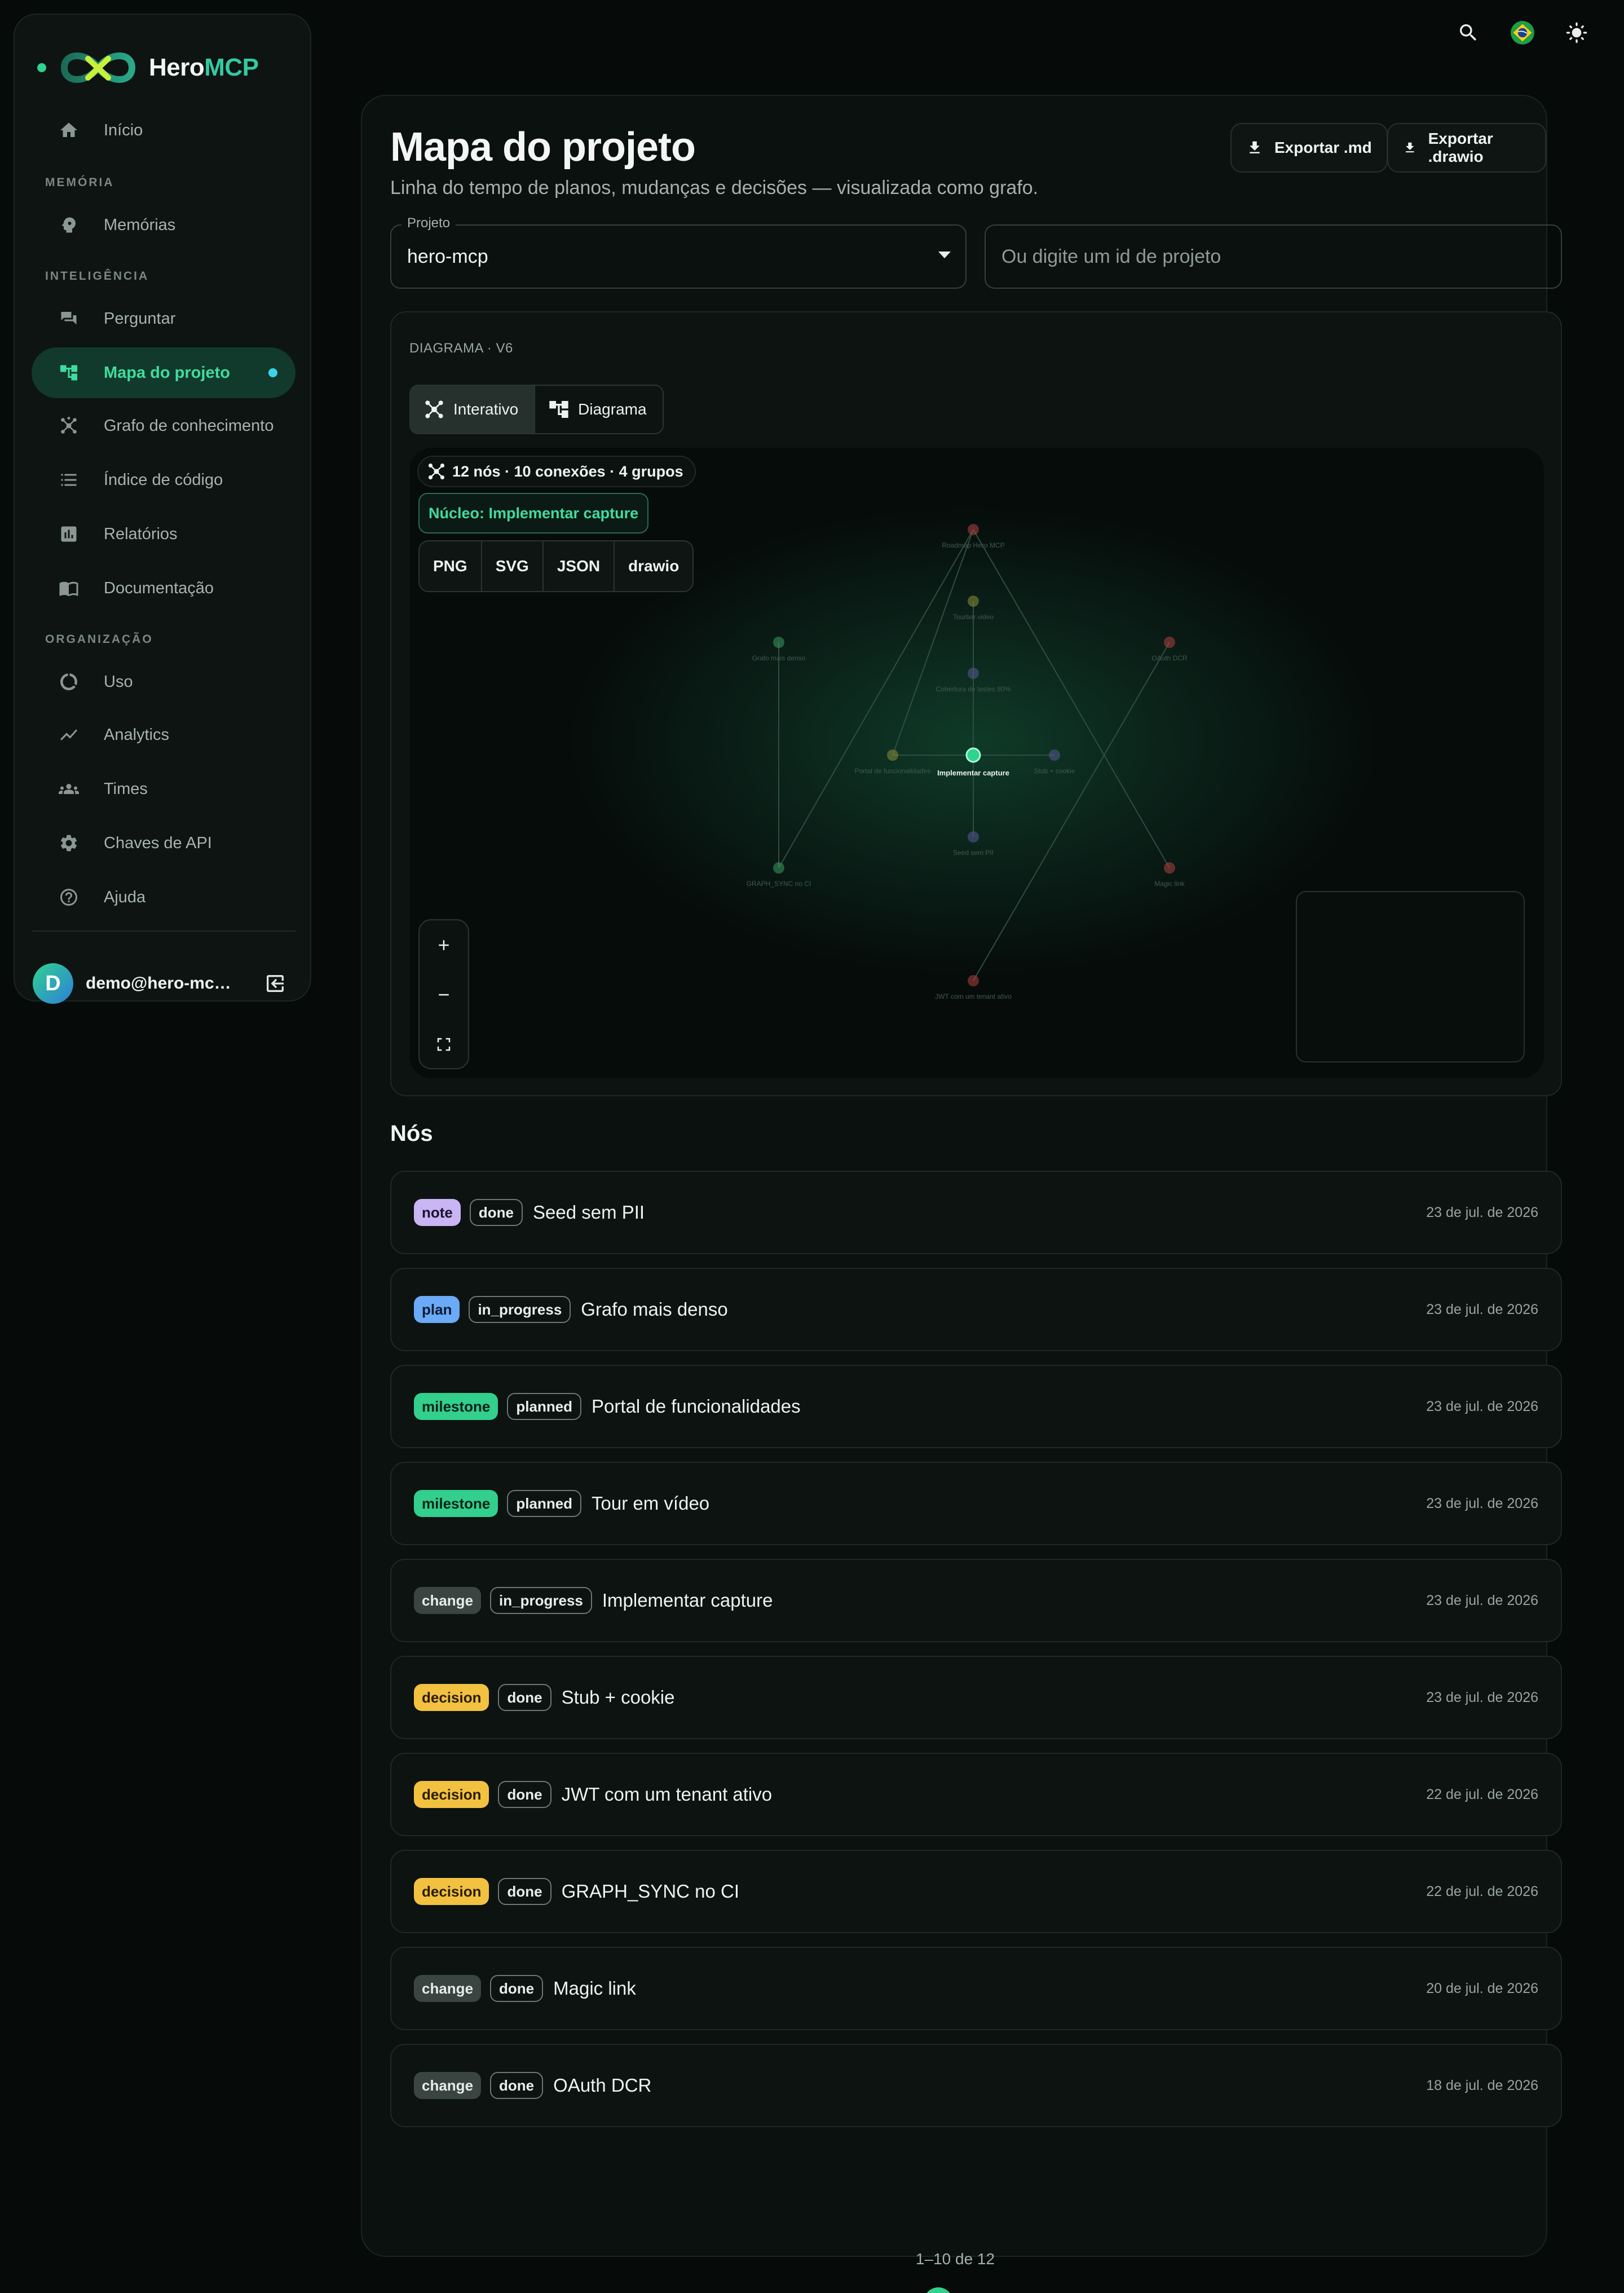 The image size is (1624, 2293). I want to click on row-content: change done OAuth DCR, so click(532, 2085).